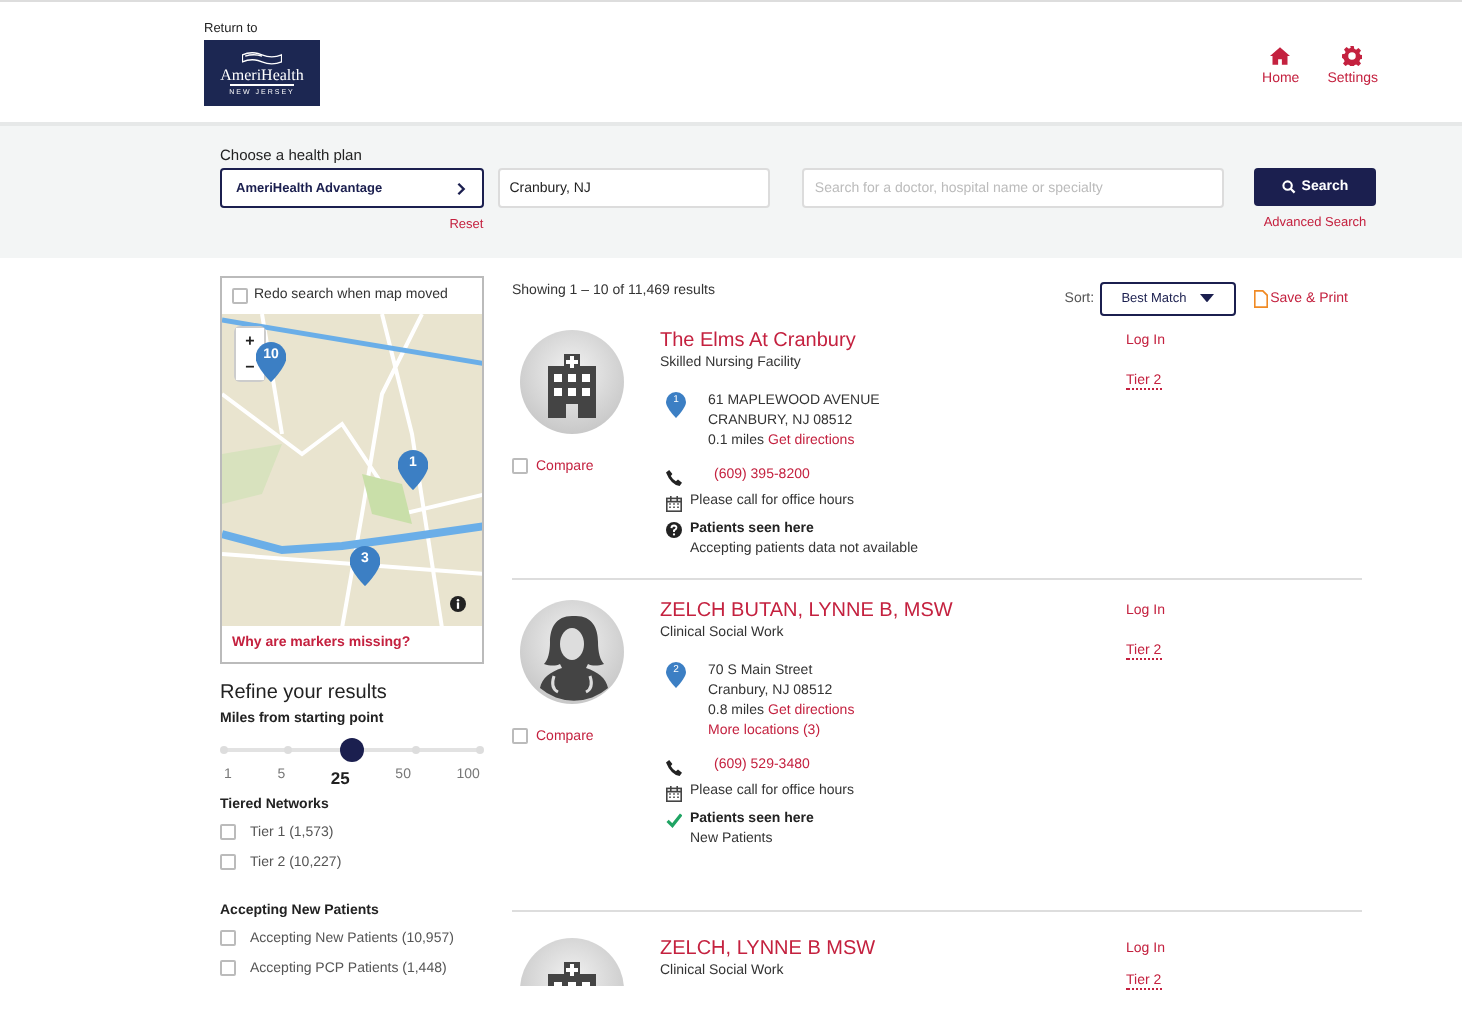 The height and width of the screenshot is (1028, 1462). Describe the element at coordinates (304, 693) in the screenshot. I see `section-title: Refine your results` at that location.